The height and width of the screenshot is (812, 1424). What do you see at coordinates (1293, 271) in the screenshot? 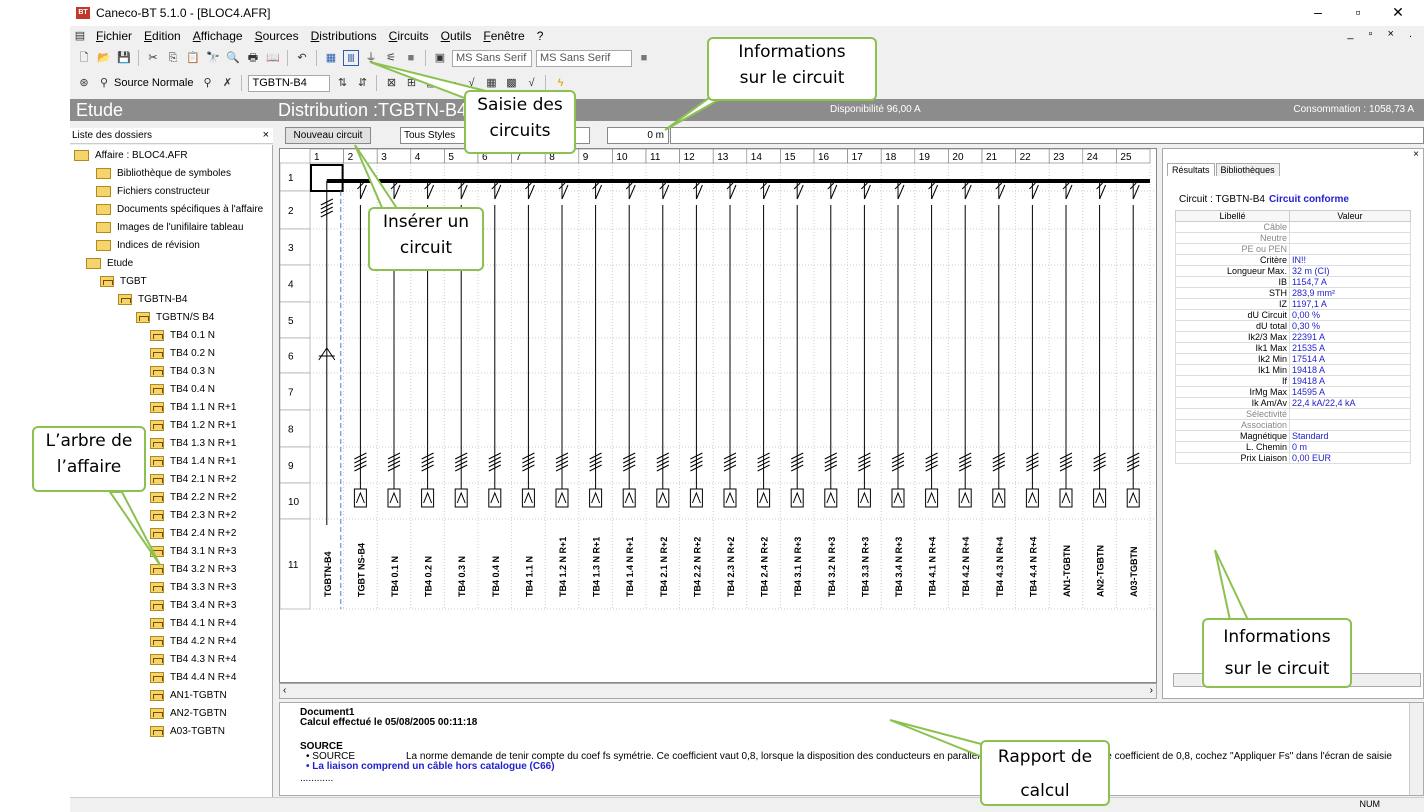
I see `result-row: Longueur Max. 32 m (CI)` at bounding box center [1293, 271].